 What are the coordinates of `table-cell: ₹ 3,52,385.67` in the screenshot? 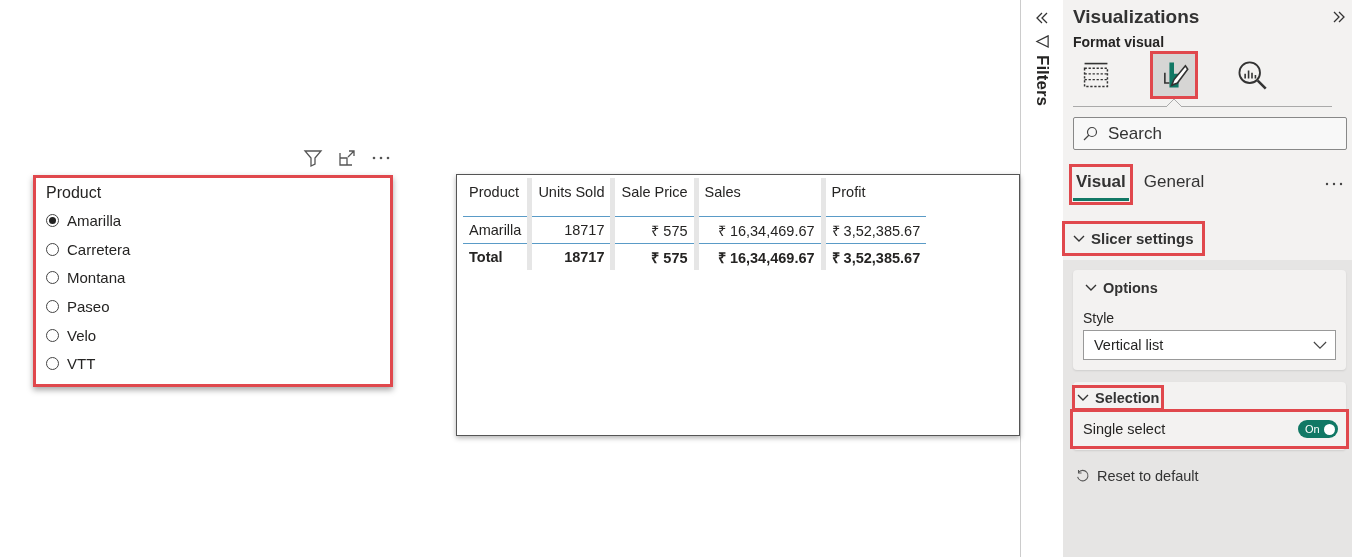 It's located at (875, 230).